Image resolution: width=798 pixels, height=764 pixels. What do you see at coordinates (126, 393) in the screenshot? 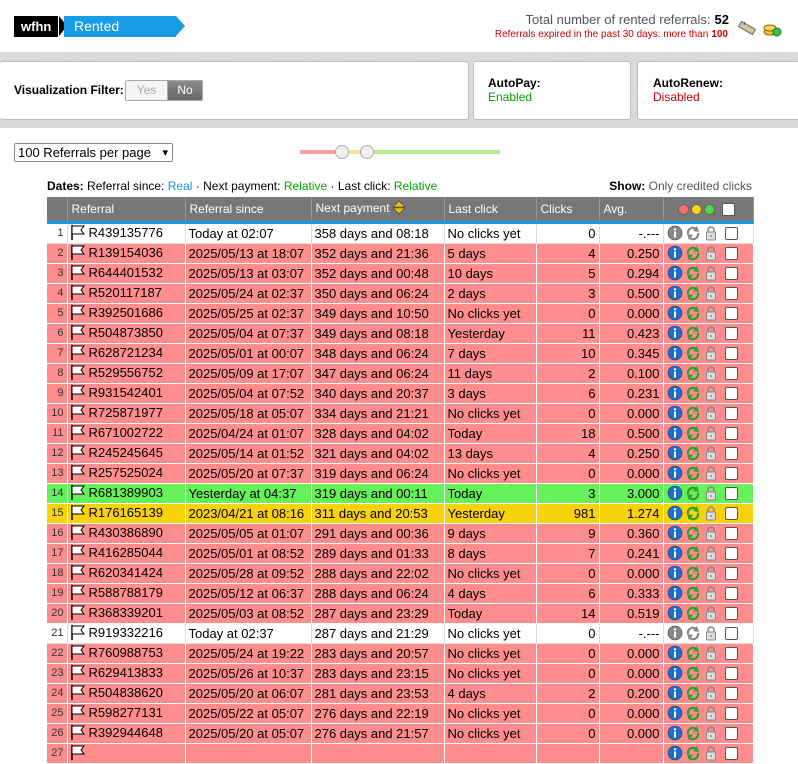
I see `referral-cell: R931542401` at bounding box center [126, 393].